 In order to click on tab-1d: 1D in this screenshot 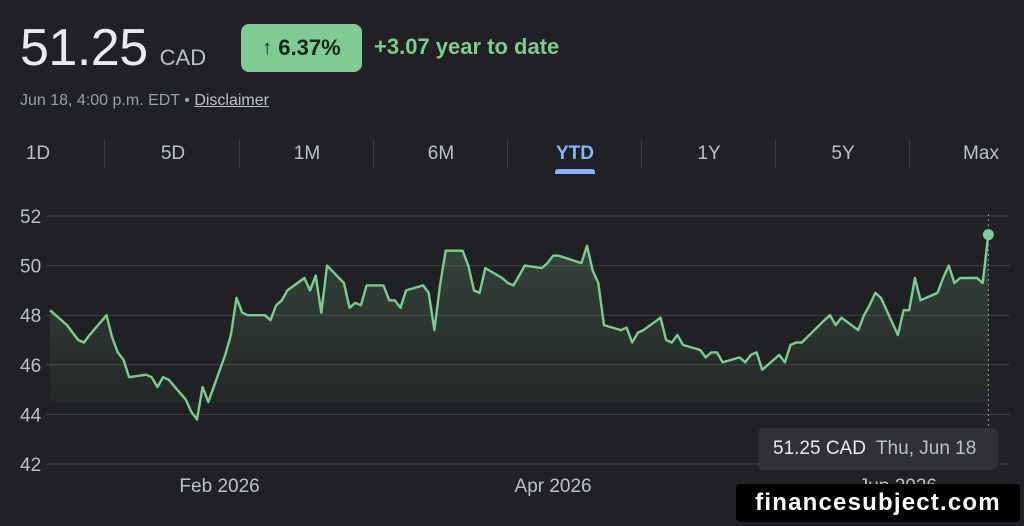, I will do `click(38, 154)`.